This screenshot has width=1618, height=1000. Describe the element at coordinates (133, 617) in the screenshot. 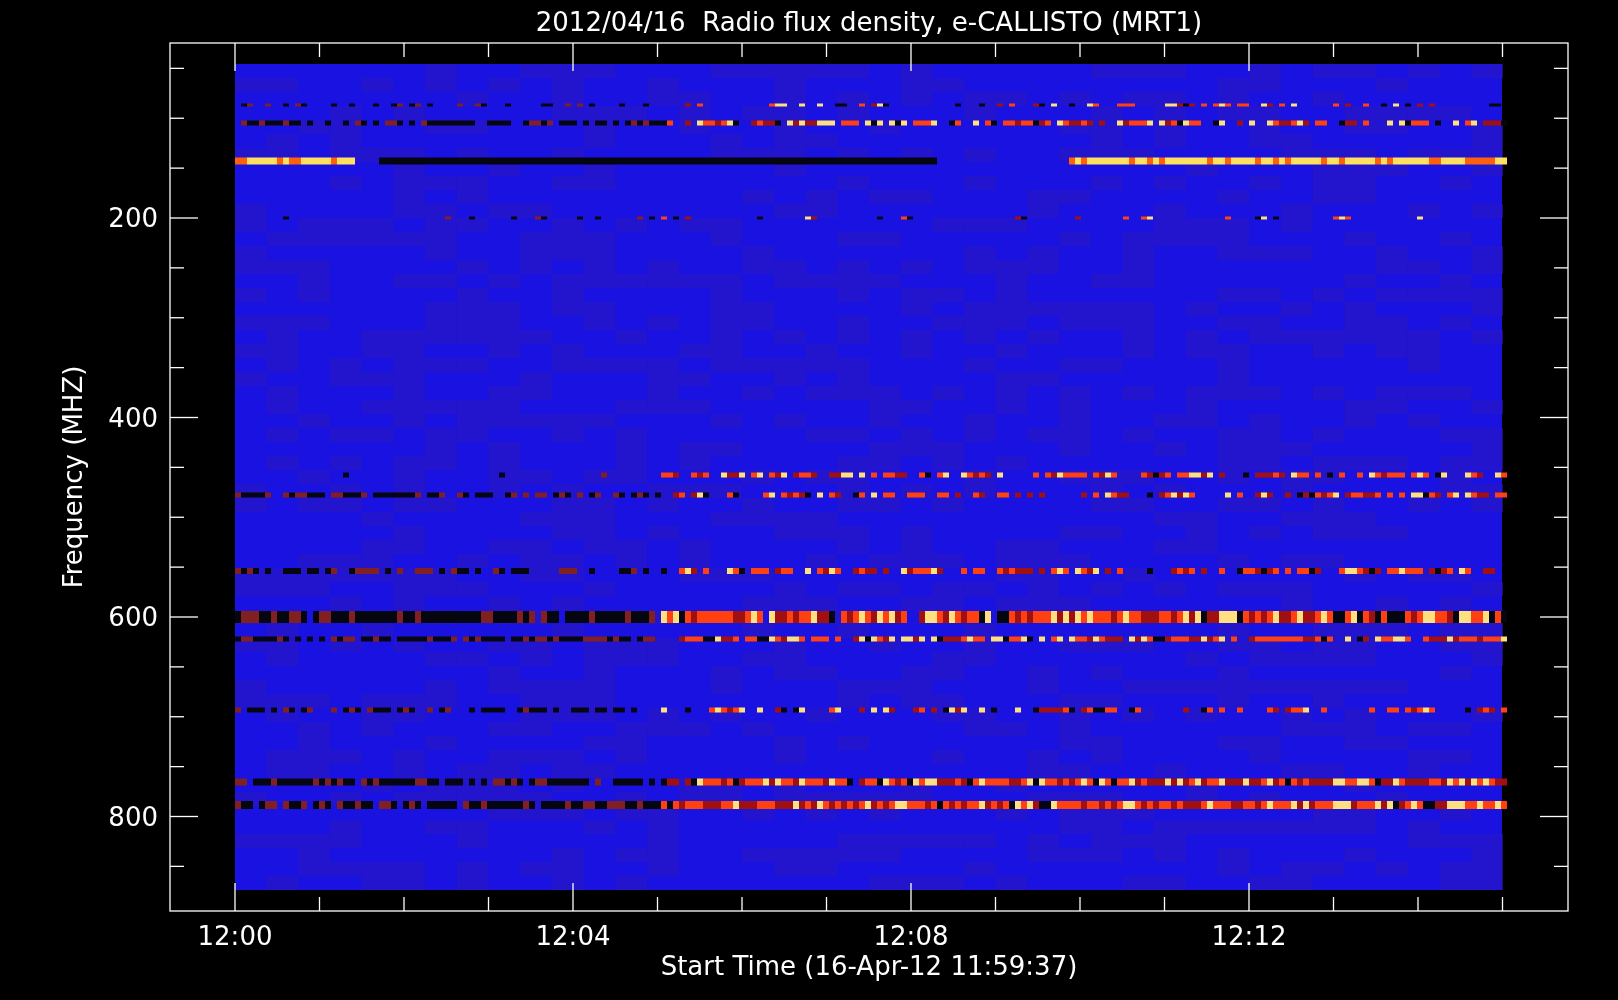

I see `tick-label: 600` at that location.